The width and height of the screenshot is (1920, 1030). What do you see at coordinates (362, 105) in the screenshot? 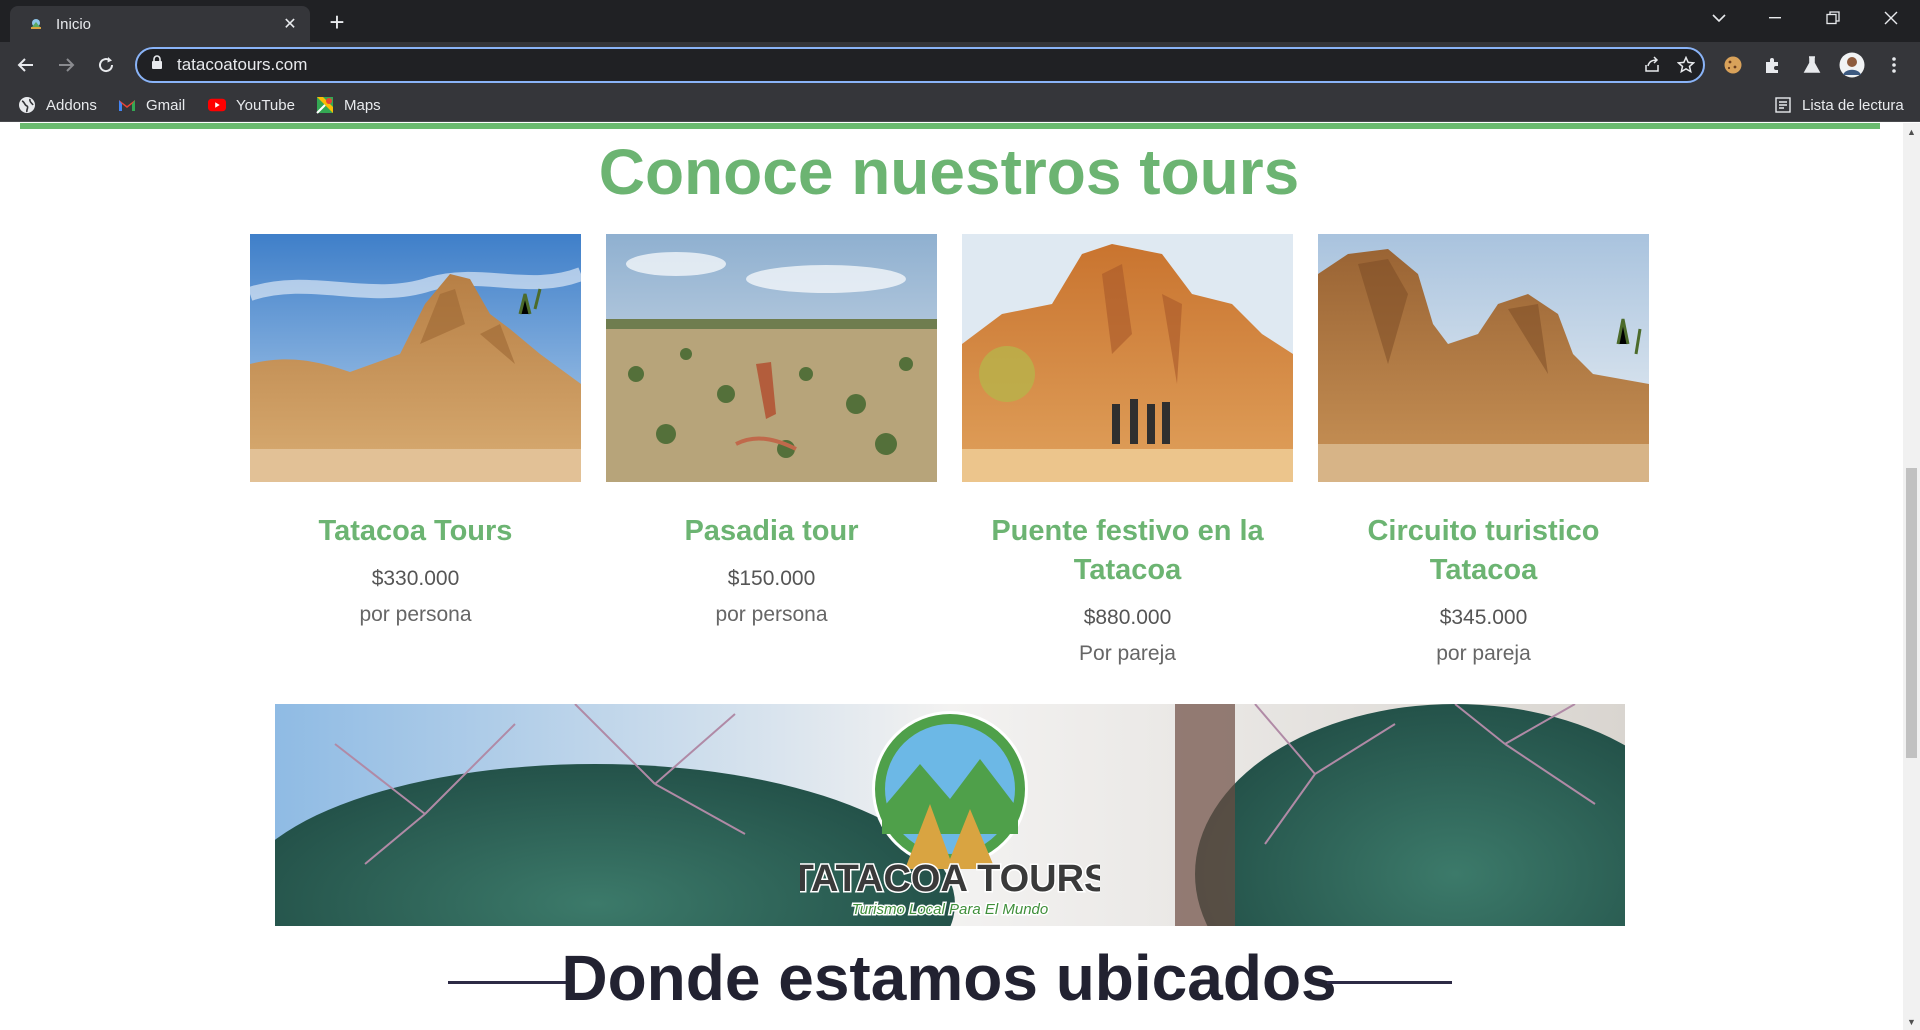
I see `bookmark-label: Maps` at bounding box center [362, 105].